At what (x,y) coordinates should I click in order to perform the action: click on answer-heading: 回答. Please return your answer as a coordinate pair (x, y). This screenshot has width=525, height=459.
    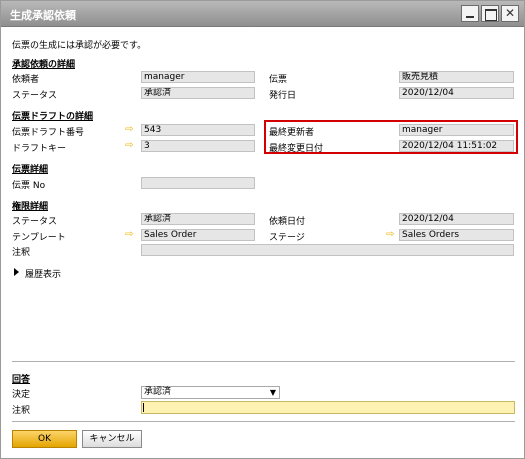
    Looking at the image, I should click on (21, 380).